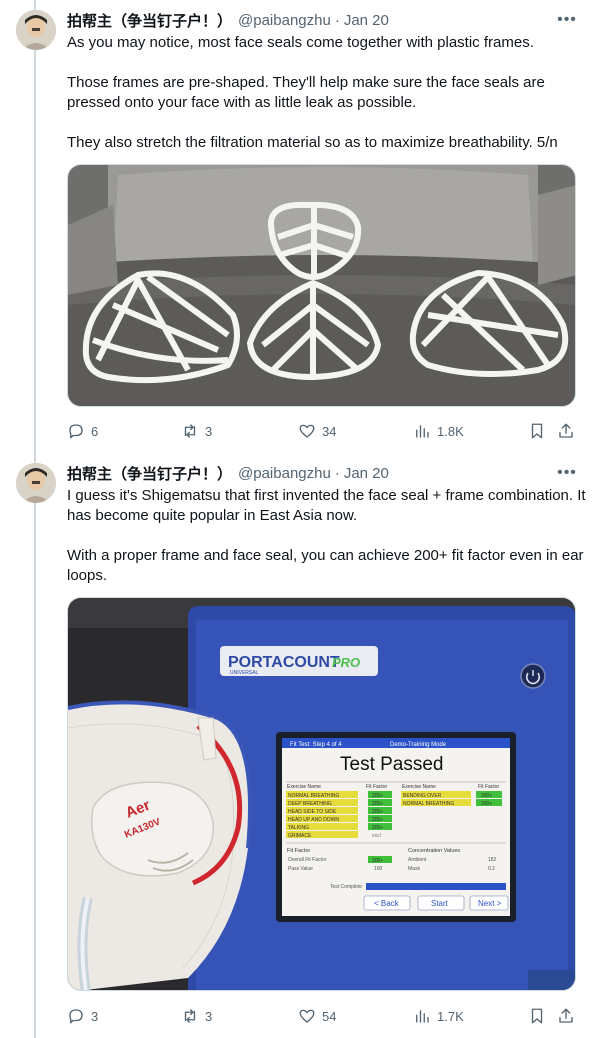 Image resolution: width=600 pixels, height=1038 pixels. What do you see at coordinates (310, 804) in the screenshot?
I see `left-row-name: DEEP BREATHING` at bounding box center [310, 804].